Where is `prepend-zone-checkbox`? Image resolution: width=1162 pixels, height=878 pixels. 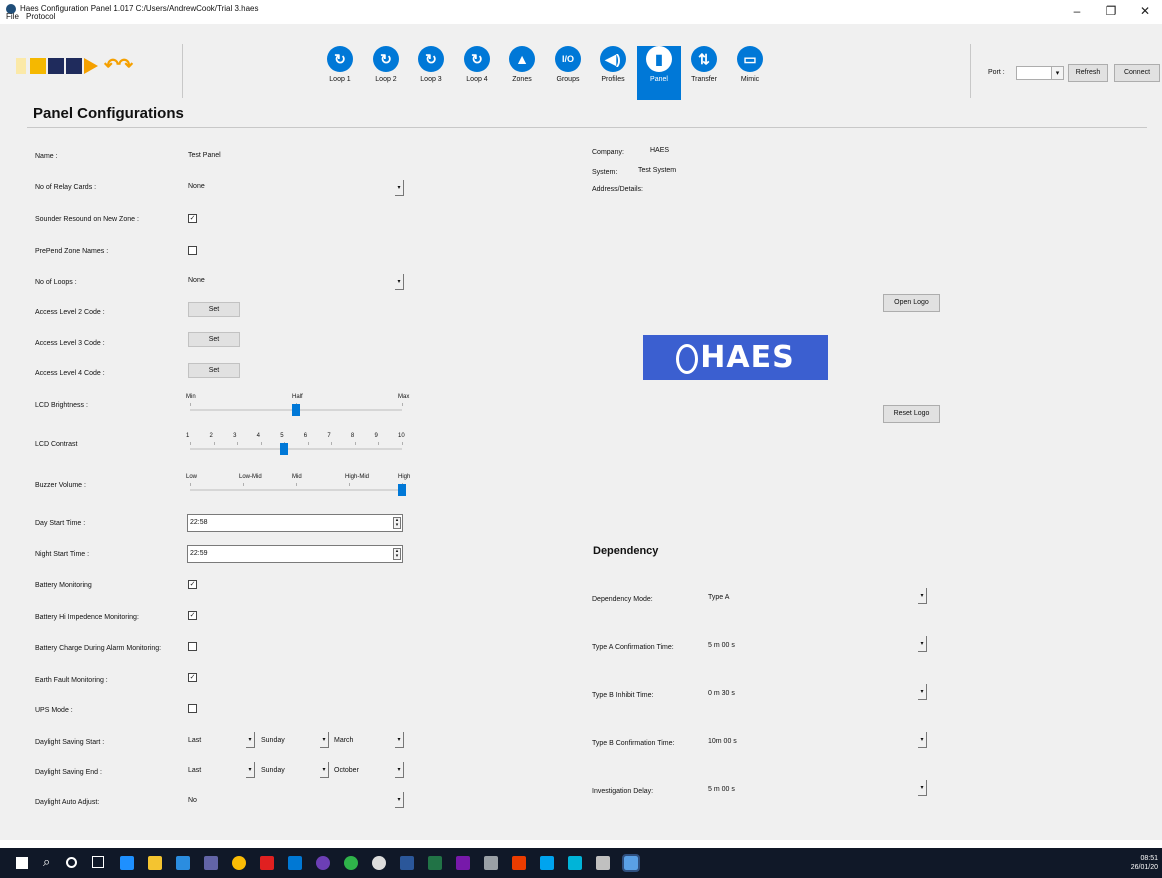 prepend-zone-checkbox is located at coordinates (192, 250).